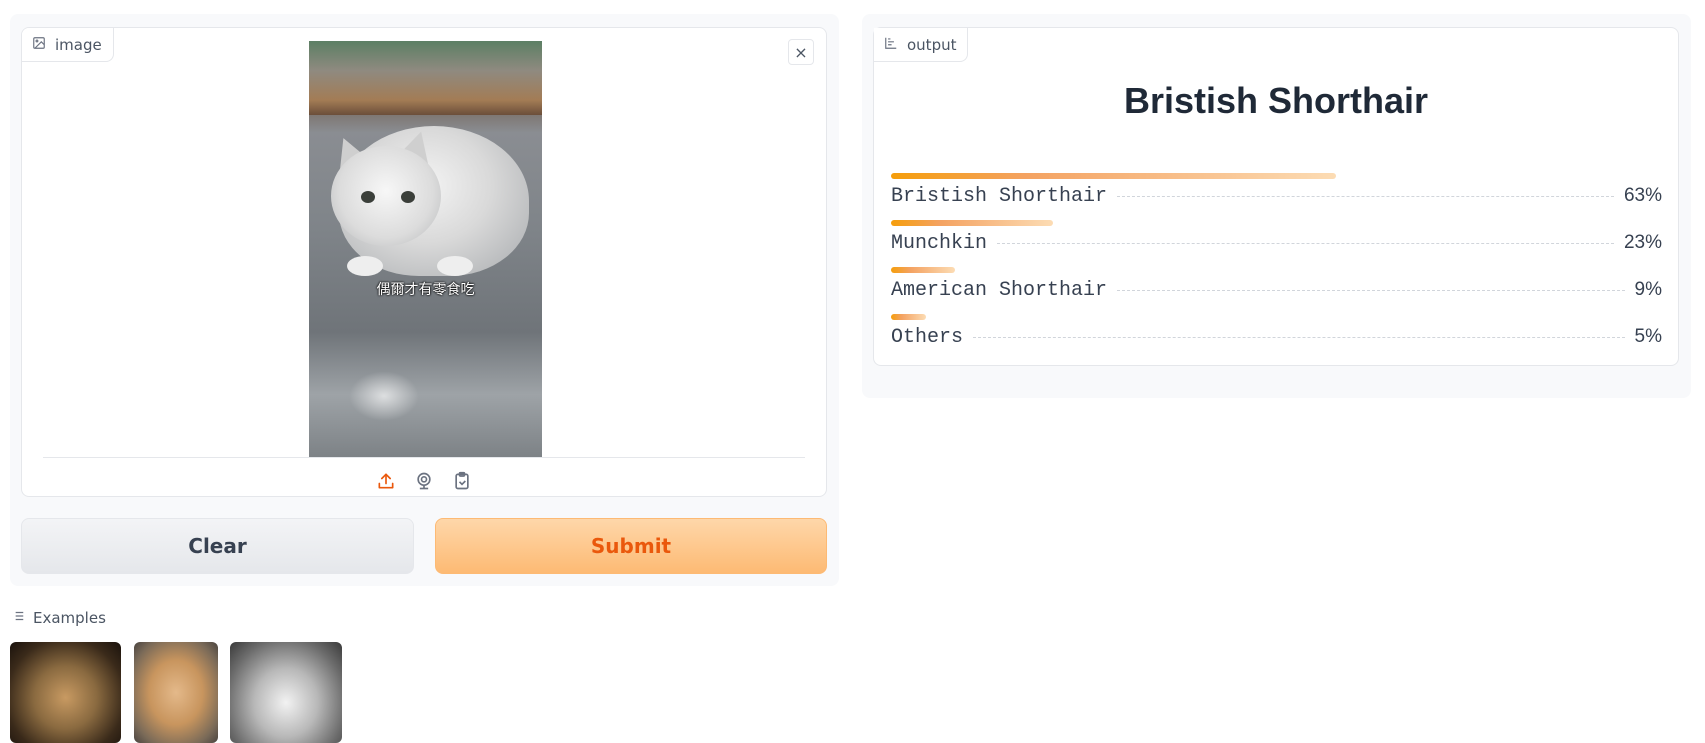  I want to click on image-icon, so click(39, 45).